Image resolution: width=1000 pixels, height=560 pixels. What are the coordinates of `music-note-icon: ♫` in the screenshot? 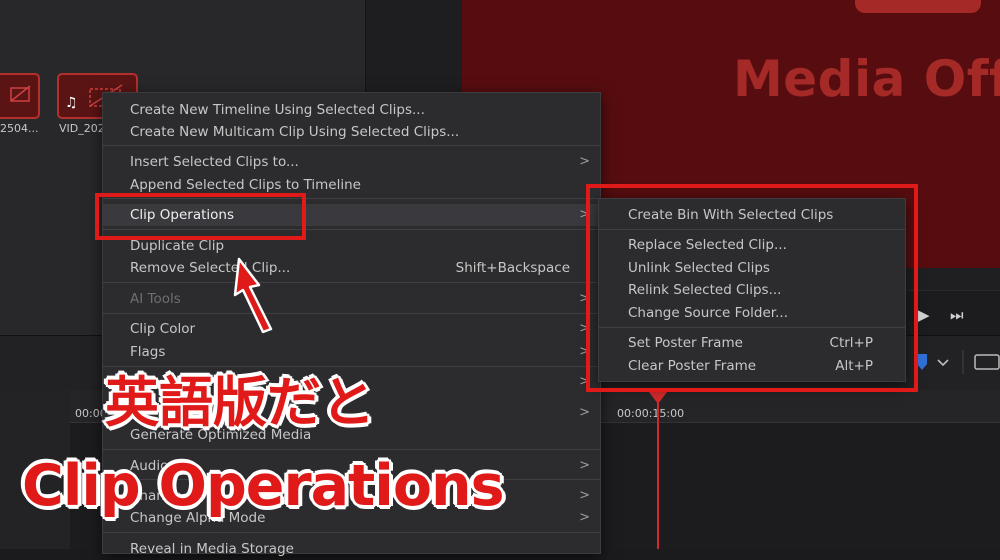 It's located at (71, 103).